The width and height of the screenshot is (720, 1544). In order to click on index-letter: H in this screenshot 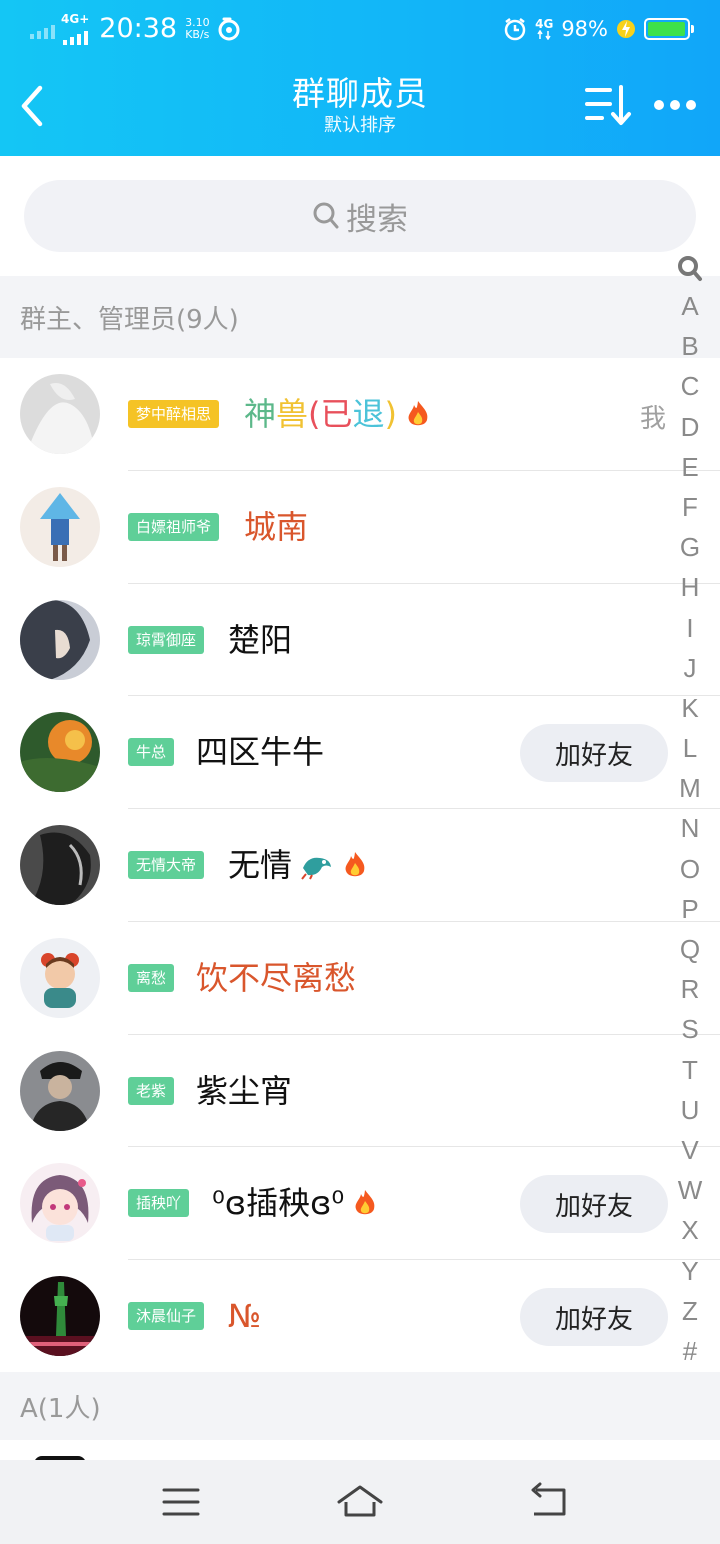, I will do `click(690, 587)`.